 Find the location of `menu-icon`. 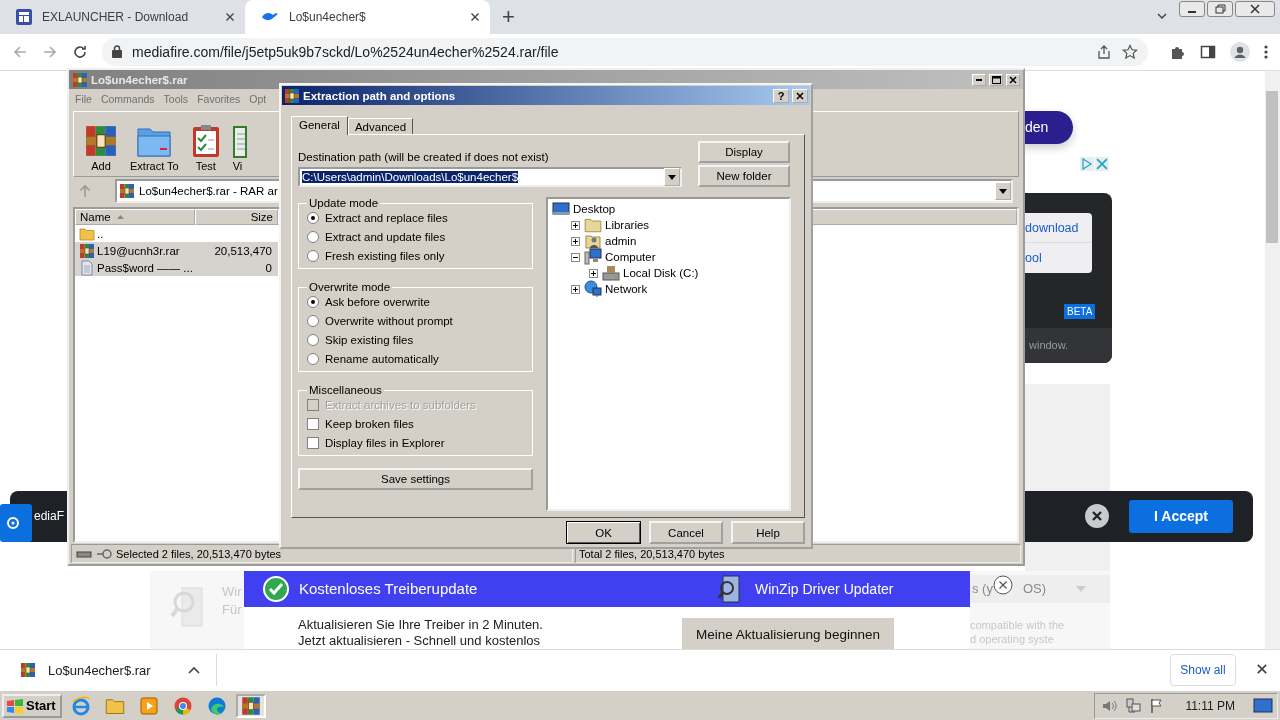

menu-icon is located at coordinates (1266, 51).